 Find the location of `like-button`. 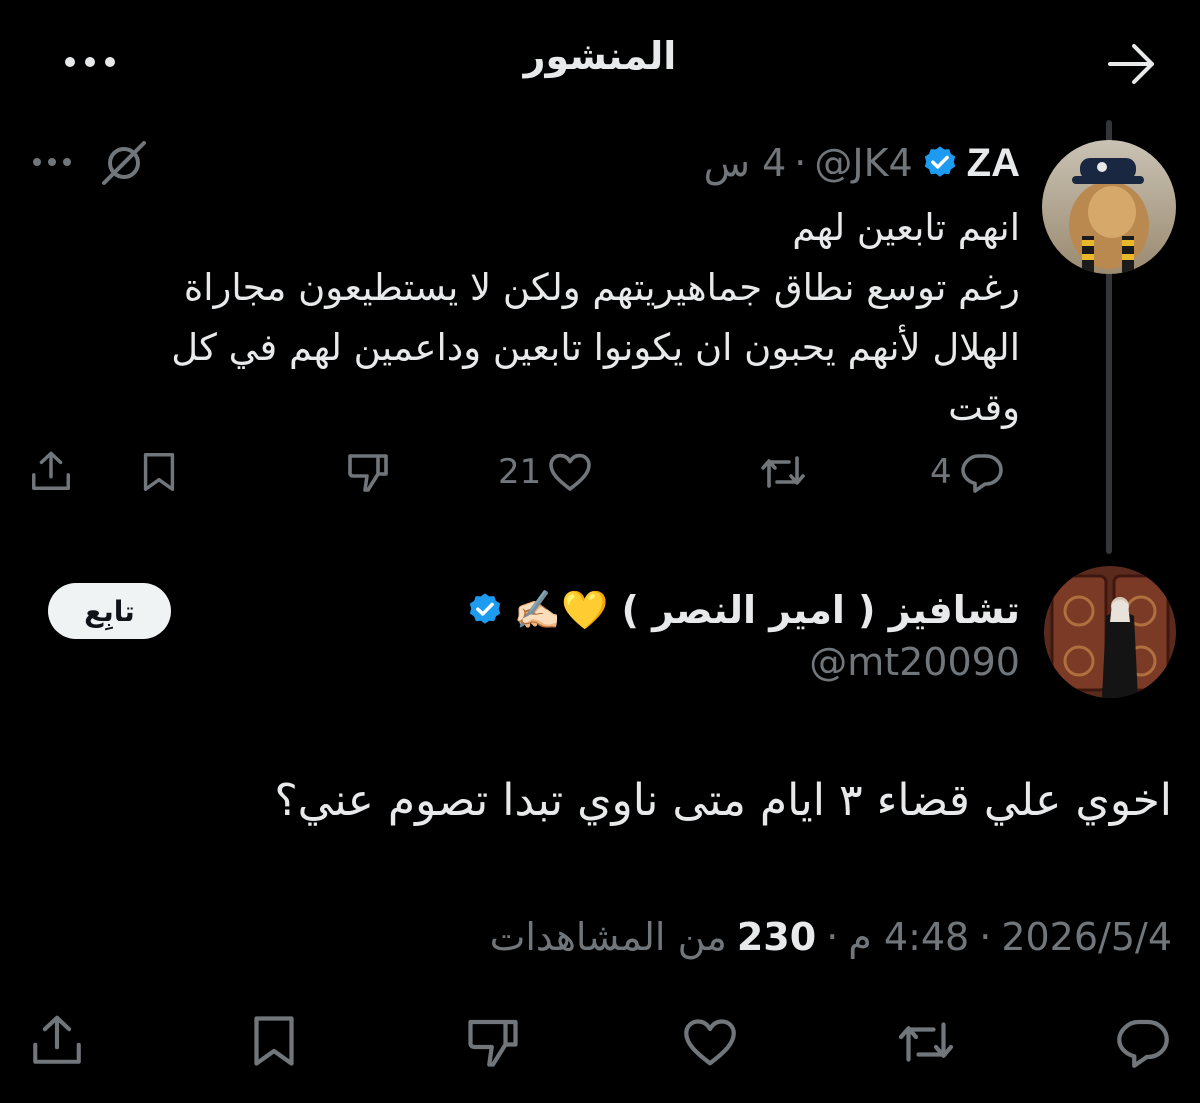

like-button is located at coordinates (710, 1042).